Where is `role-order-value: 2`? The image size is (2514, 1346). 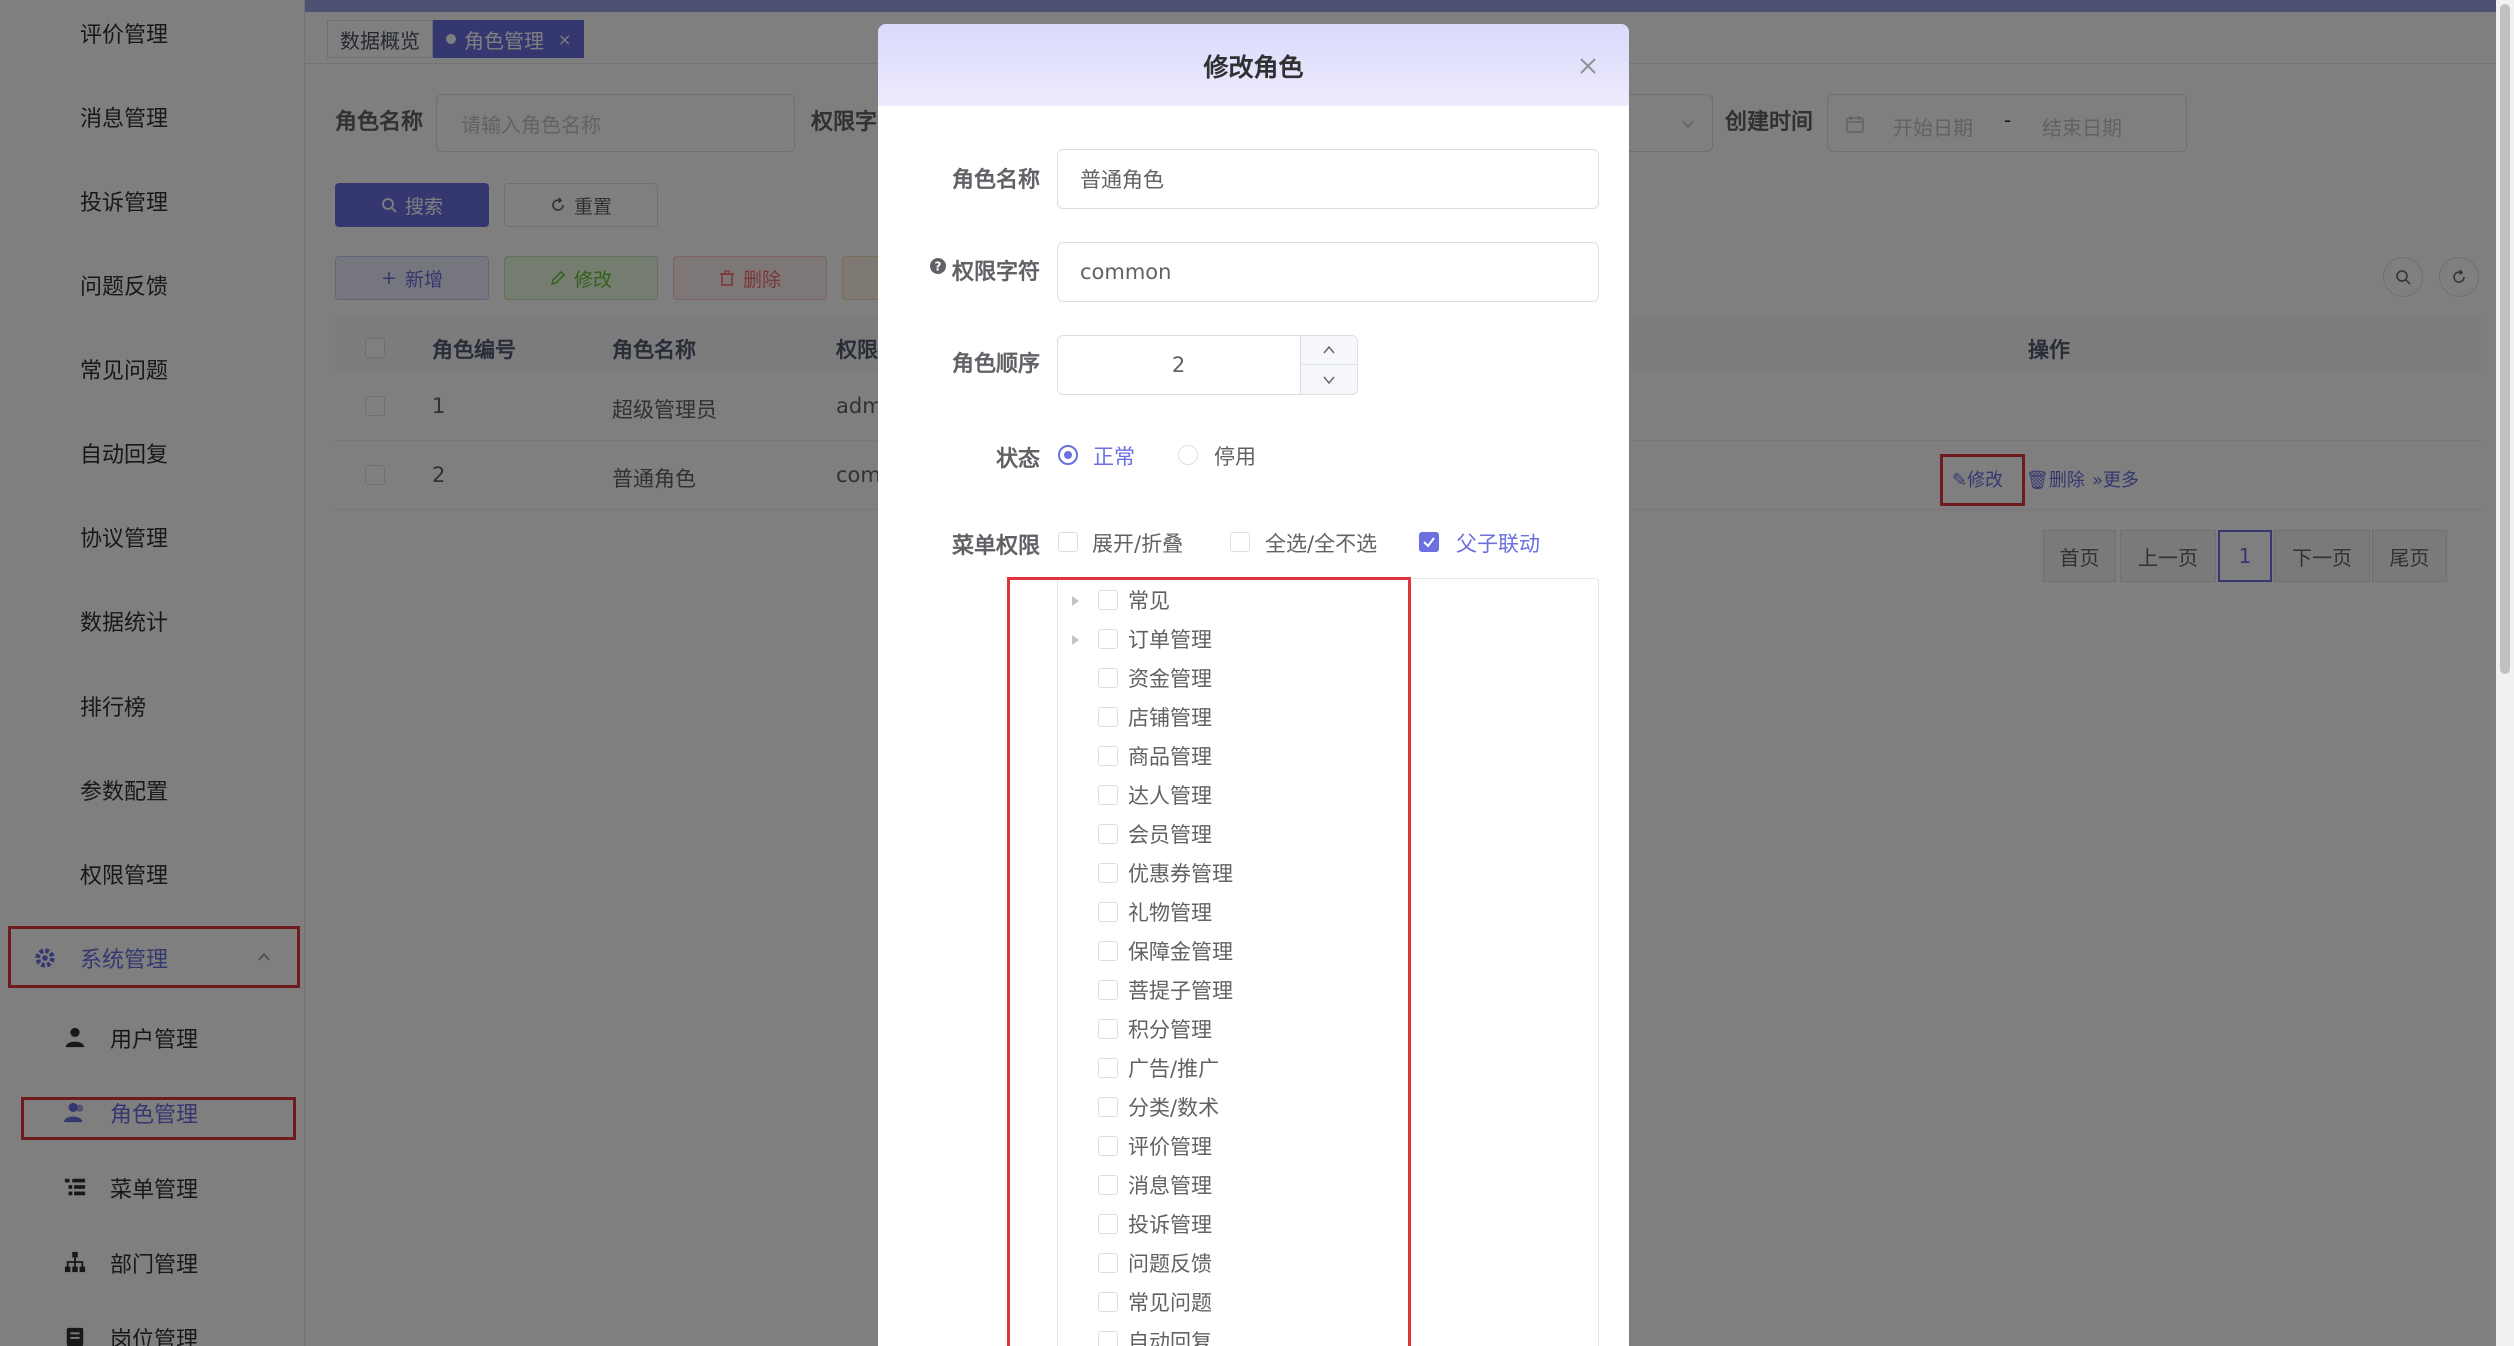
role-order-value: 2 is located at coordinates (1178, 365).